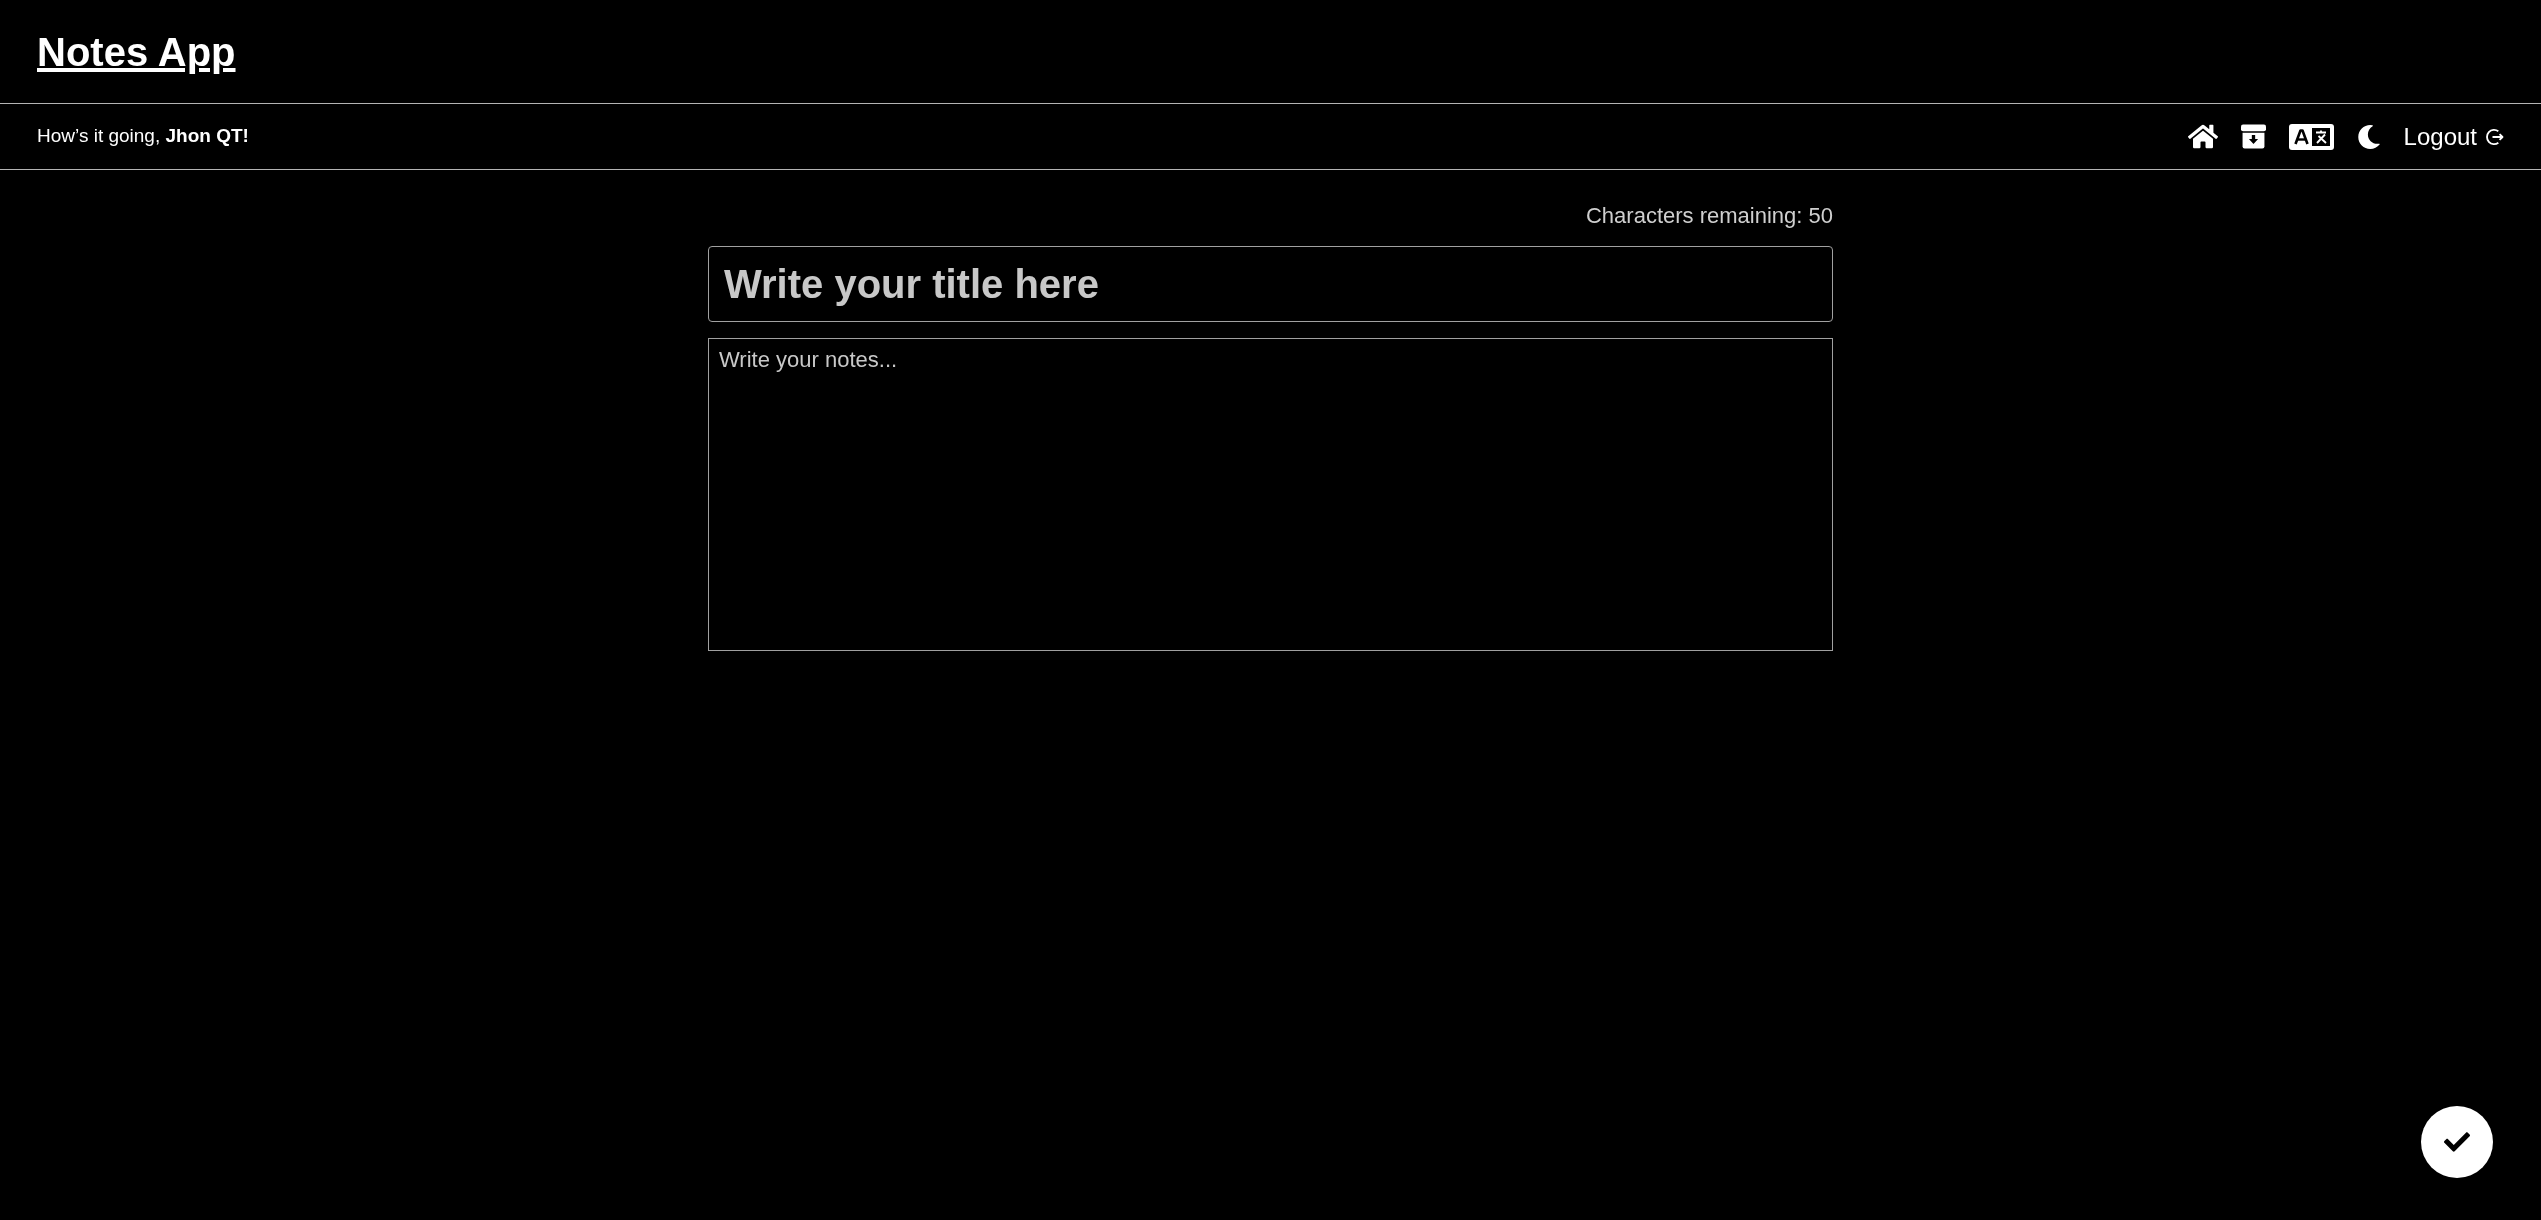  I want to click on title-field: Write your title here, so click(1270, 284).